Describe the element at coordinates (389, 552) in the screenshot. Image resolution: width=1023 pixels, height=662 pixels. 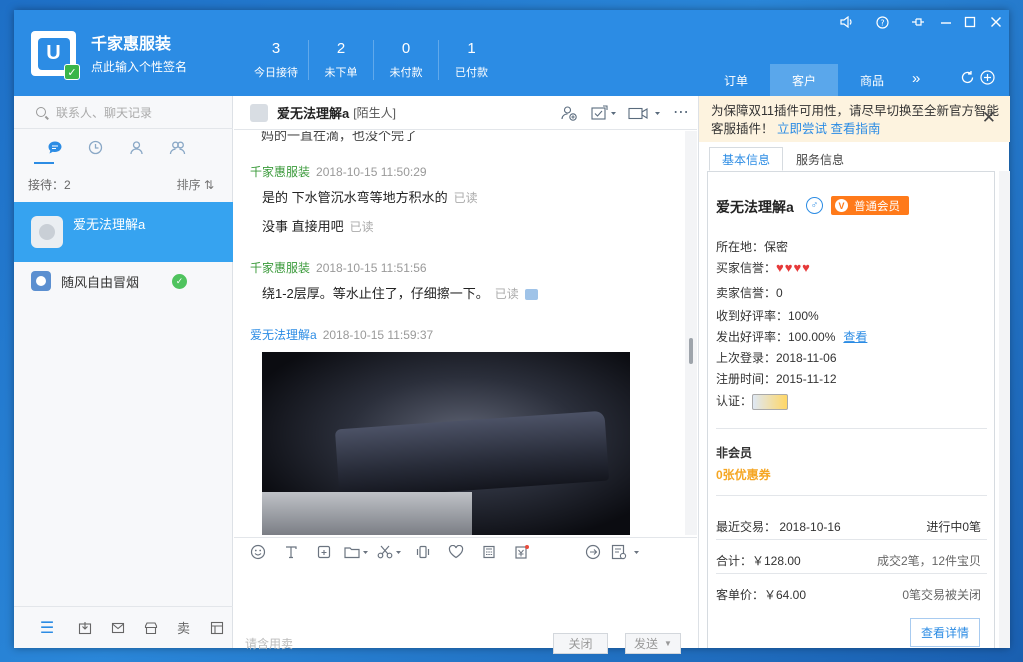
I see `scissors-icon` at that location.